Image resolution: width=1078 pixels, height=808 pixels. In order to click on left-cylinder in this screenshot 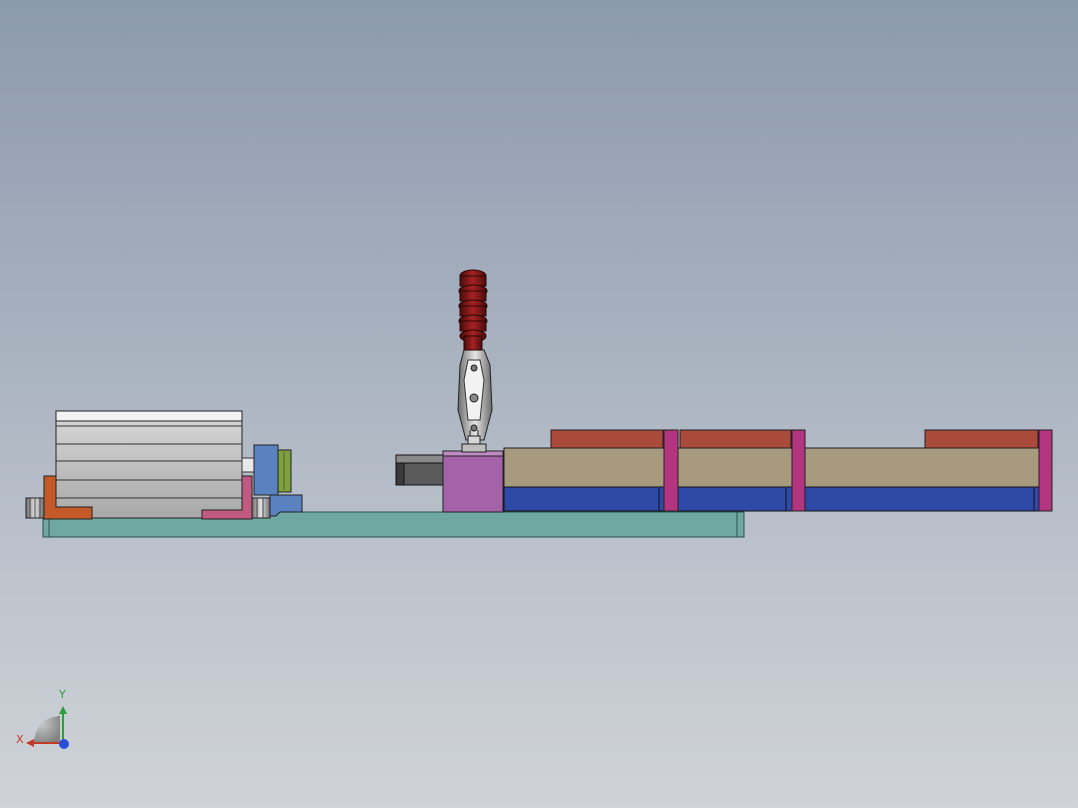, I will do `click(155, 464)`.